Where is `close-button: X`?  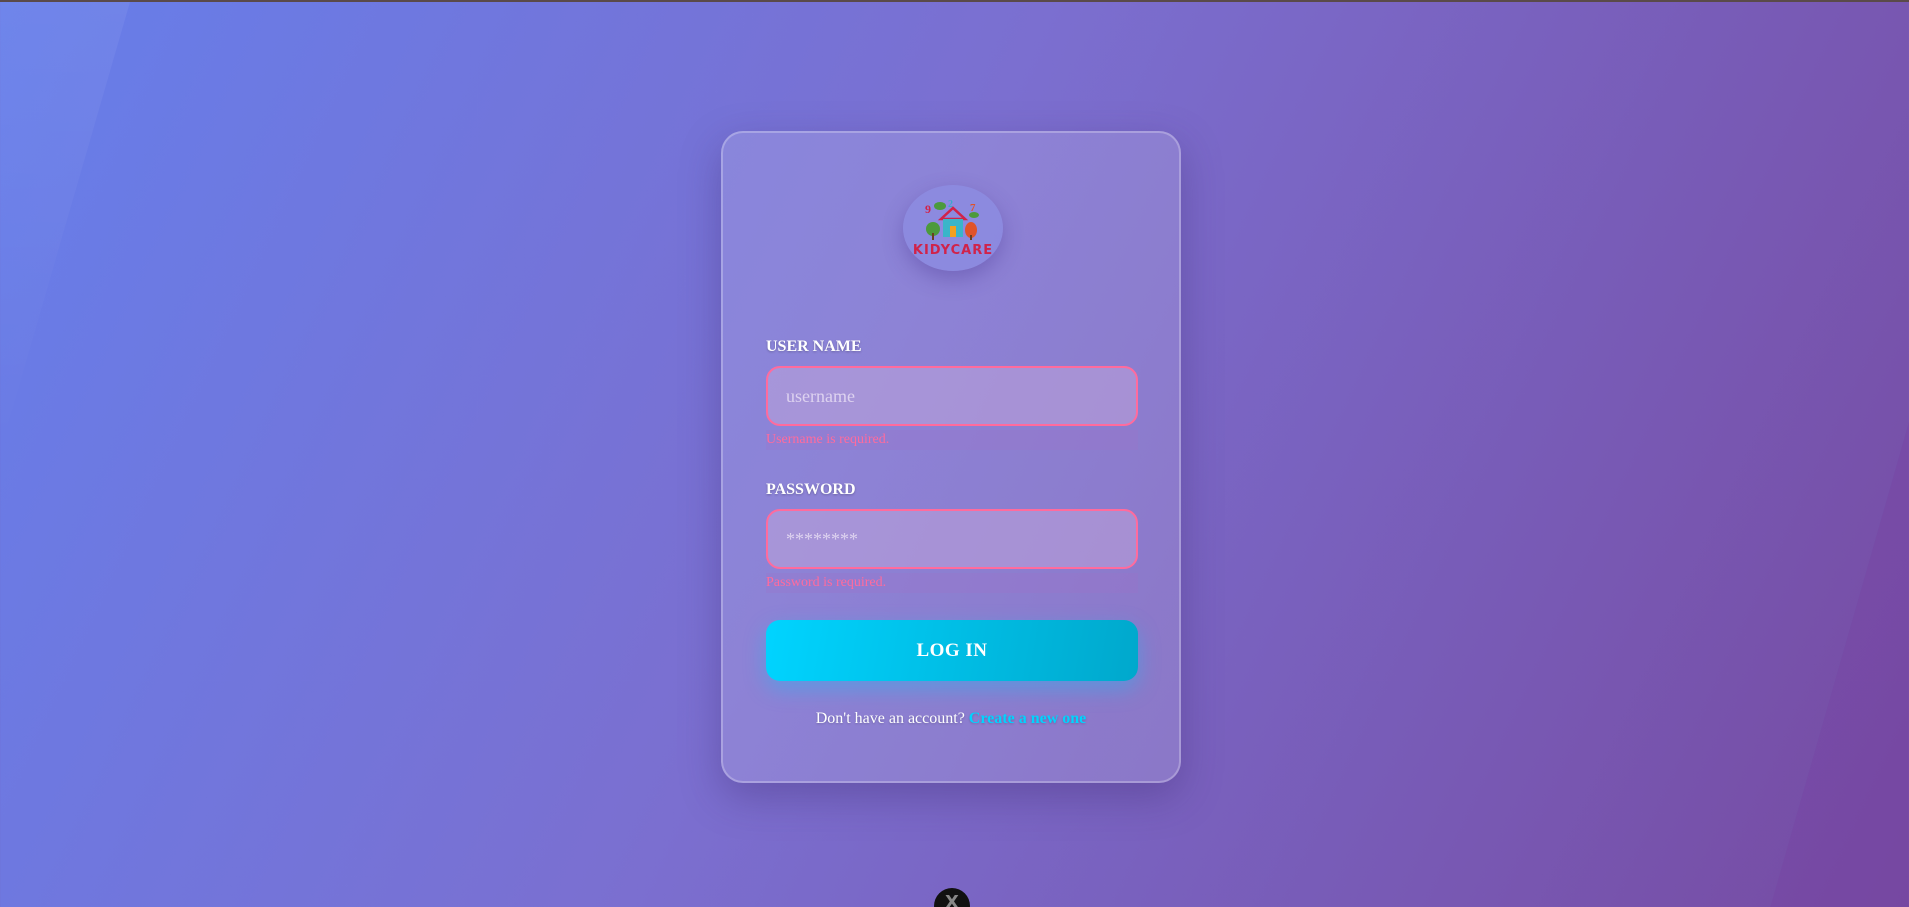 close-button: X is located at coordinates (952, 897).